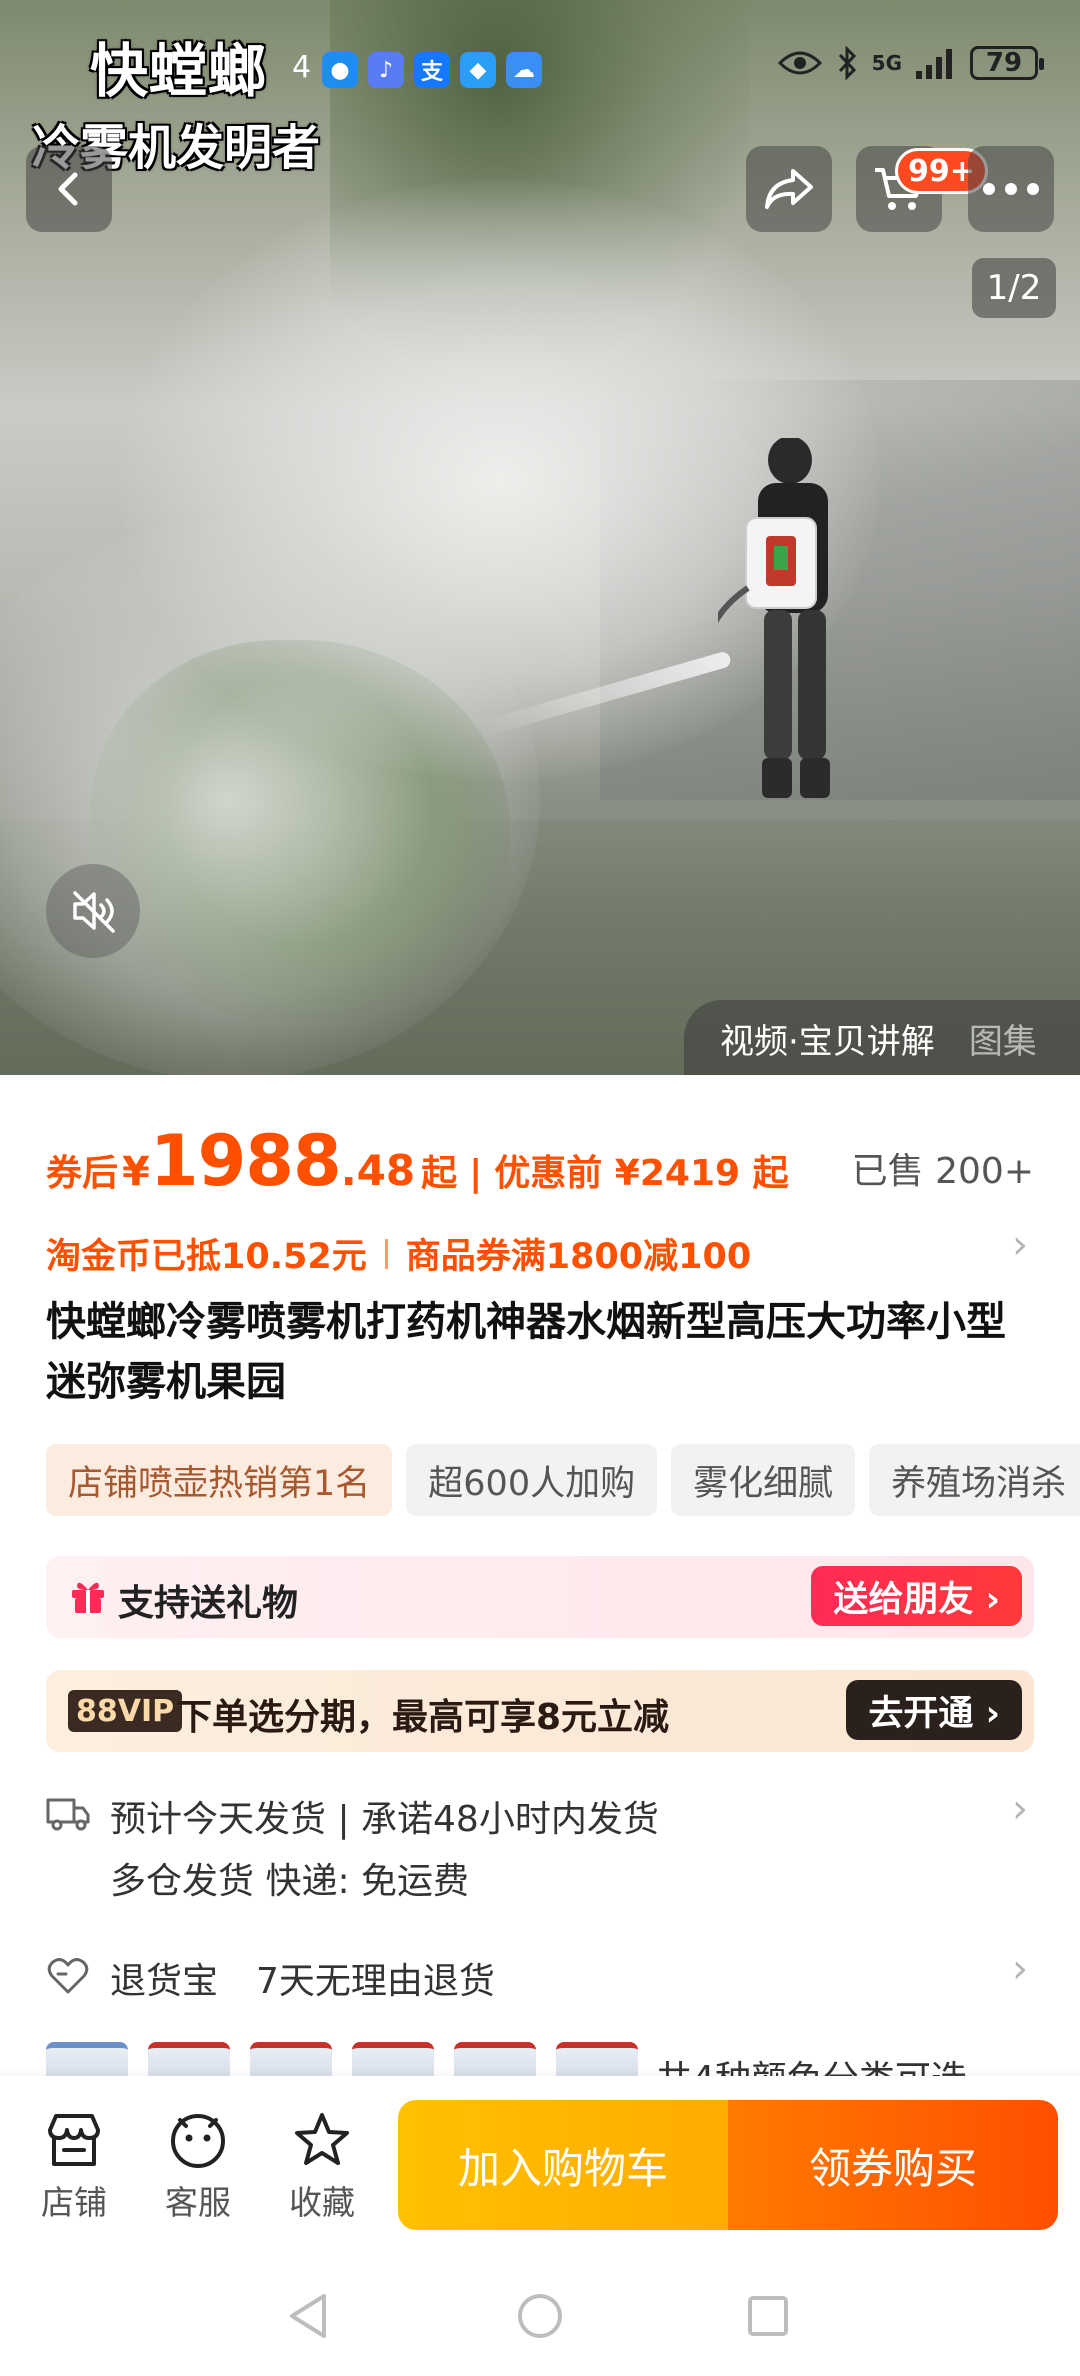 The height and width of the screenshot is (2376, 1080). Describe the element at coordinates (439, 1173) in the screenshot. I see `price-suffix: 起` at that location.